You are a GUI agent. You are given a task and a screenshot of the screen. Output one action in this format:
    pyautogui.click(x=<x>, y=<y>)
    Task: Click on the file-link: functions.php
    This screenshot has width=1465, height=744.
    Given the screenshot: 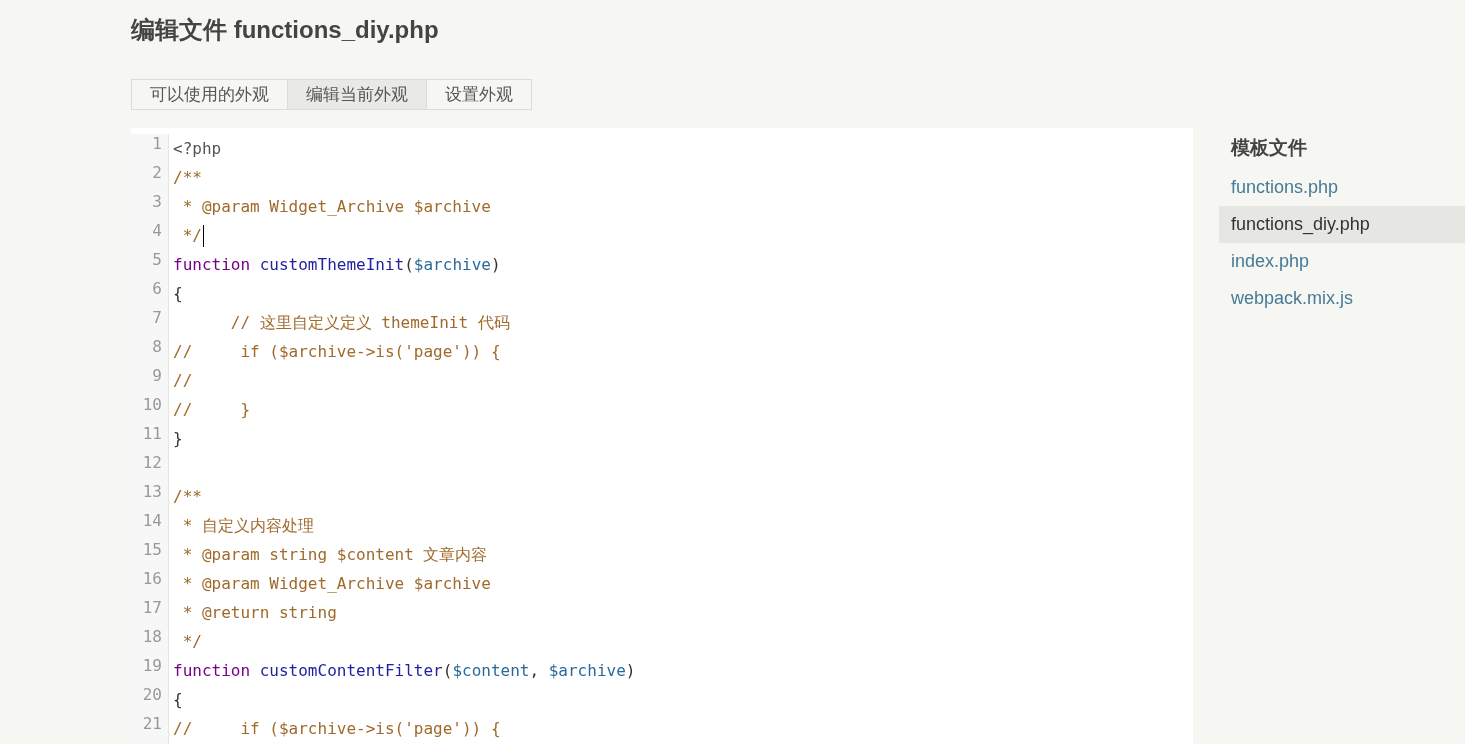 What is the action you would take?
    pyautogui.click(x=1342, y=187)
    